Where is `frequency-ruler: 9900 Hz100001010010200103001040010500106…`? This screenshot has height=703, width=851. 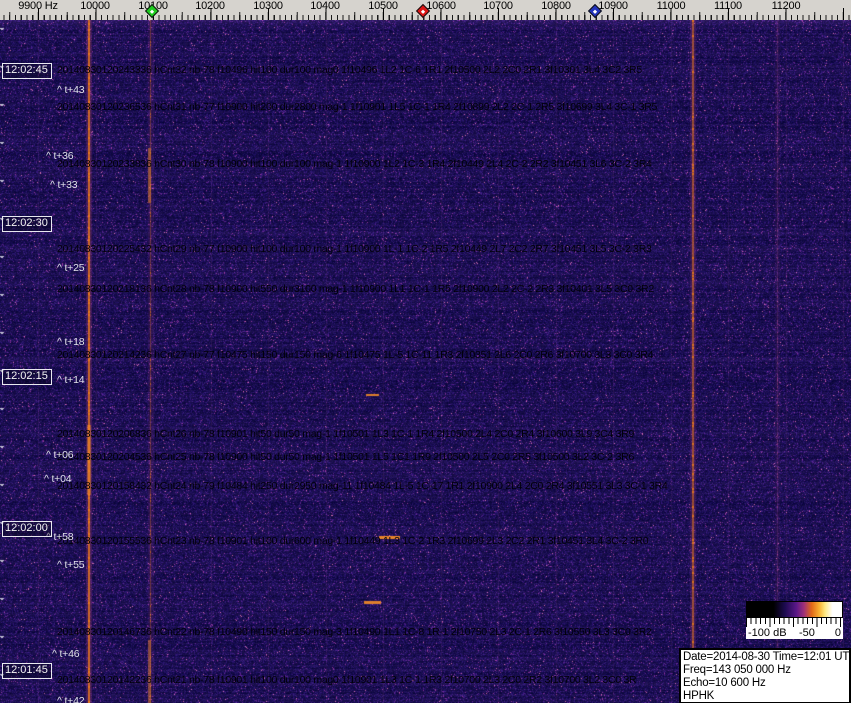 frequency-ruler: 9900 Hz100001010010200103001040010500106… is located at coordinates (425, 10).